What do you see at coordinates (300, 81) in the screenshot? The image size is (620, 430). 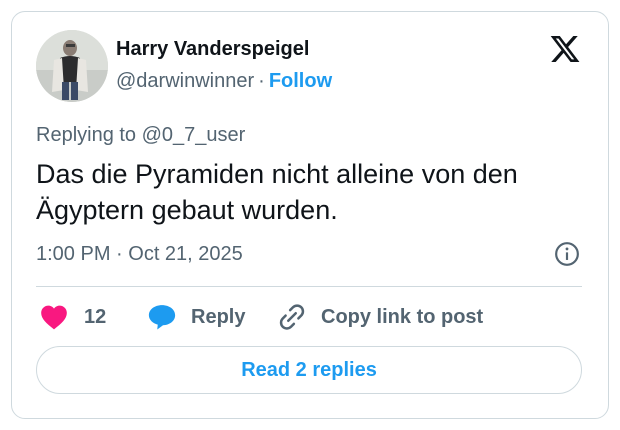 I see `follow-button: Follow` at bounding box center [300, 81].